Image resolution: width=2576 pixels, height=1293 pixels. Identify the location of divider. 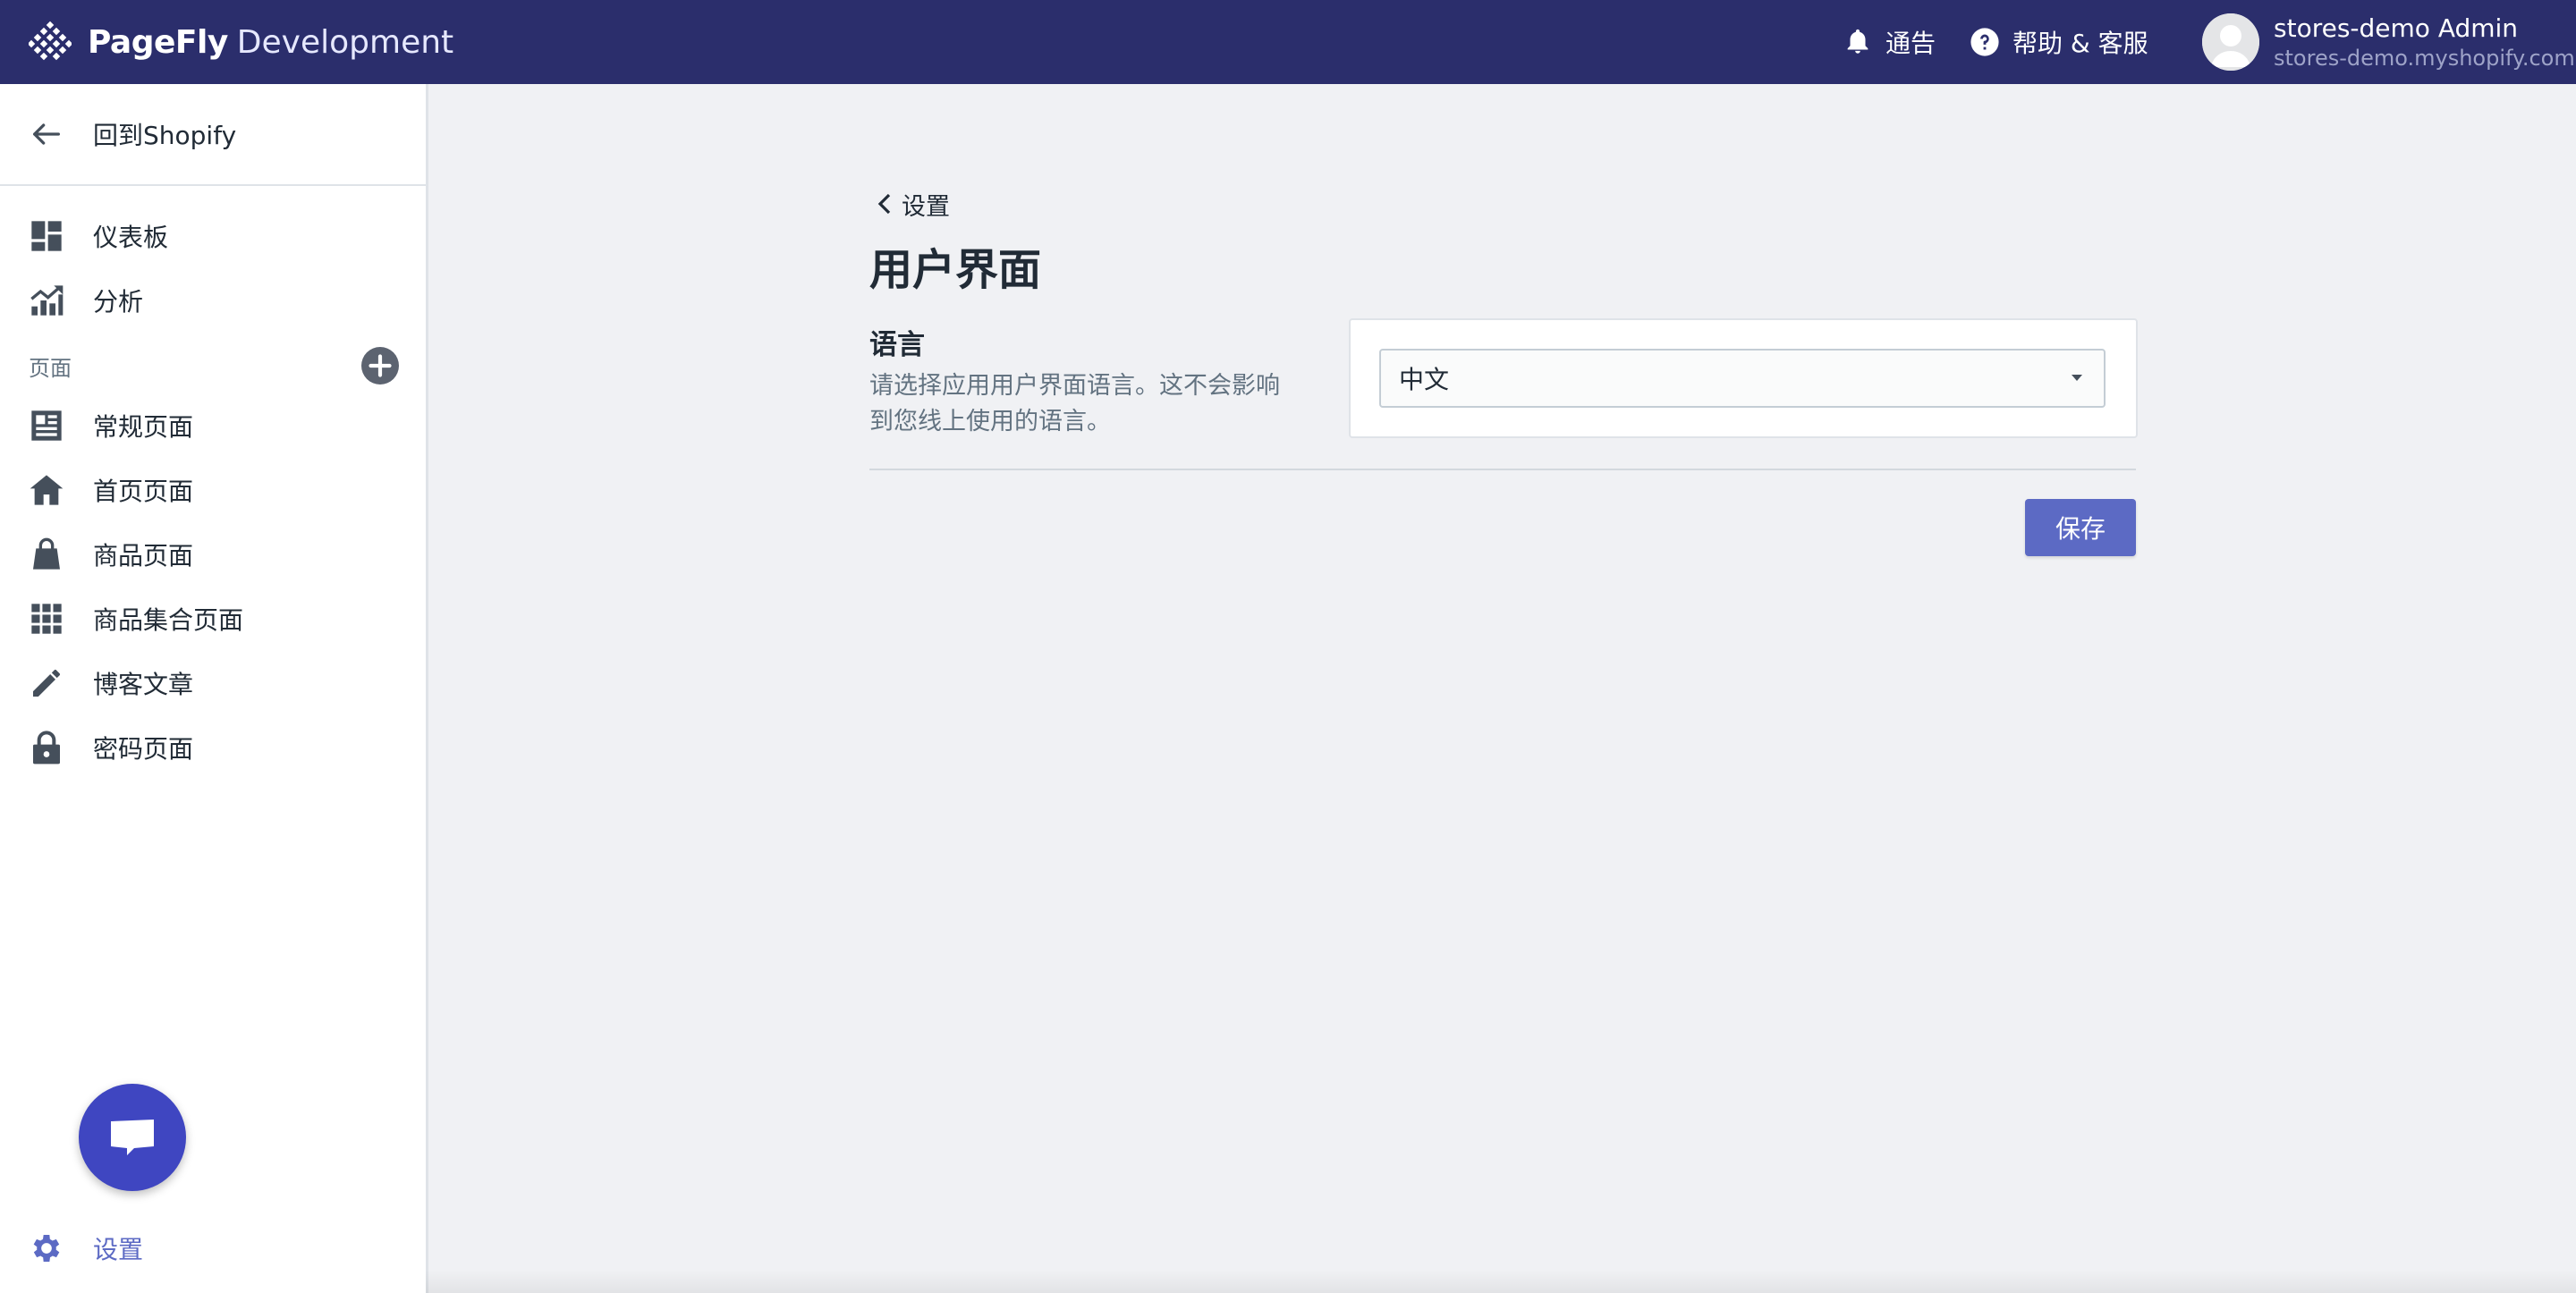
(1502, 469).